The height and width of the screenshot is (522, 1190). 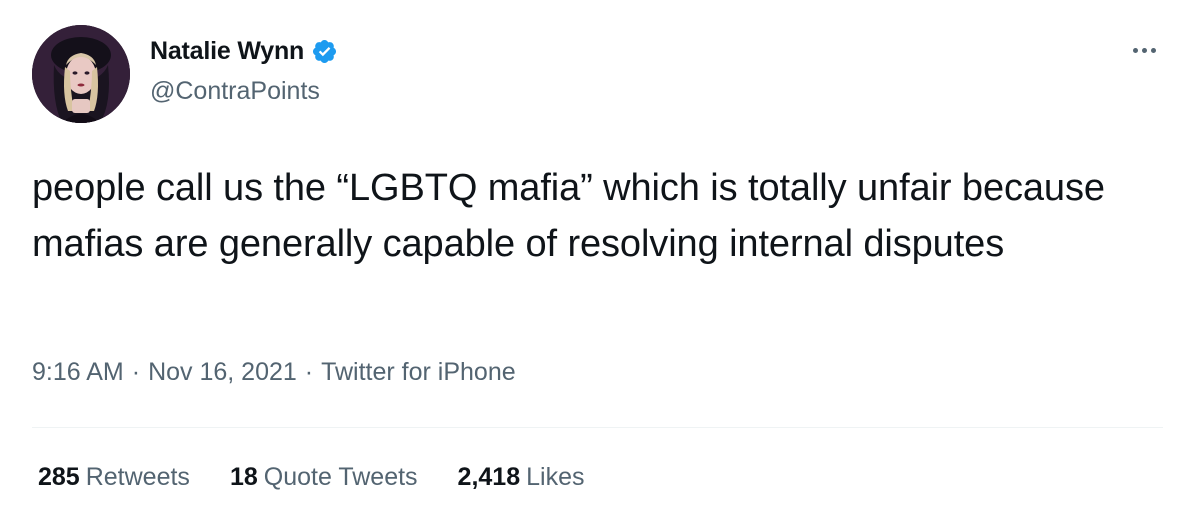 I want to click on retweets-stat: 285 Retweets, so click(x=114, y=477).